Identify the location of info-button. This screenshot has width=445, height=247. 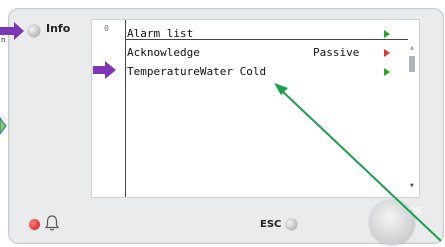
(34, 31).